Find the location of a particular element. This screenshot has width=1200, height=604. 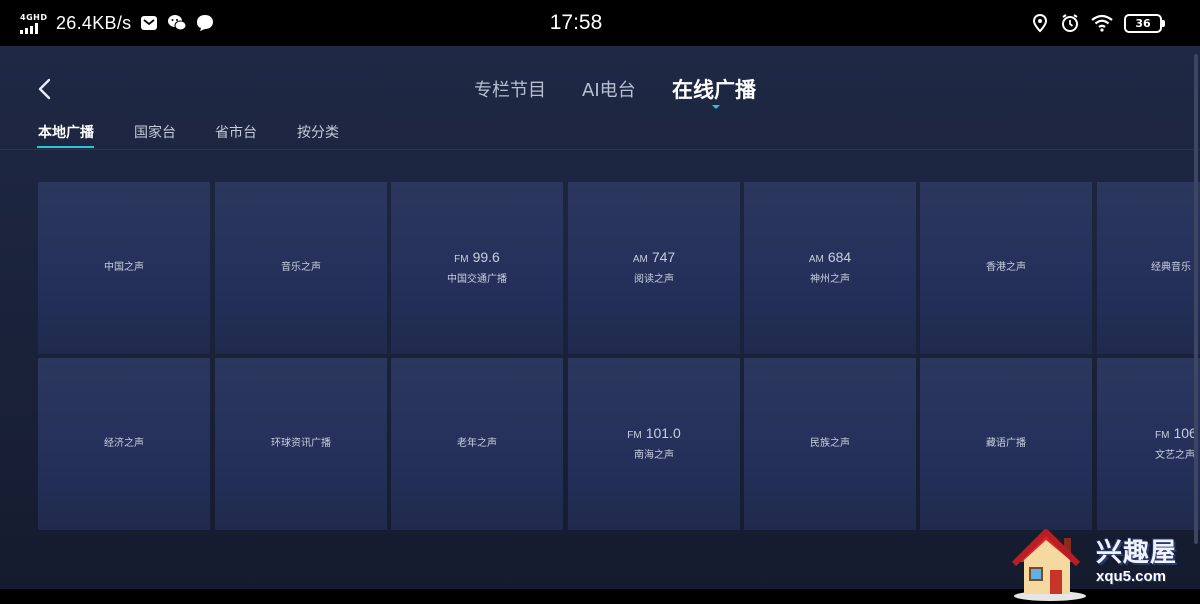

station-card: 民族之声 is located at coordinates (830, 444).